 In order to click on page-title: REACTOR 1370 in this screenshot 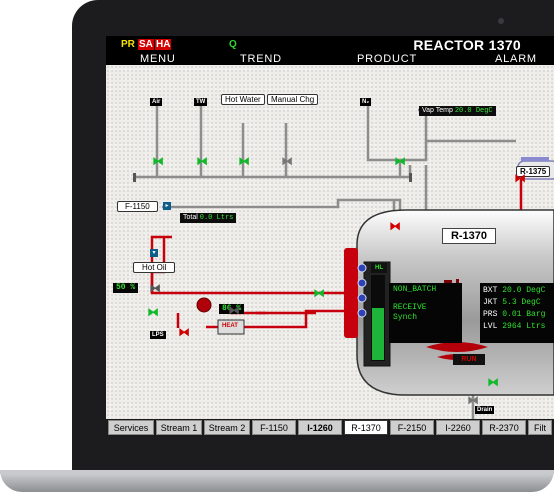, I will do `click(467, 45)`.